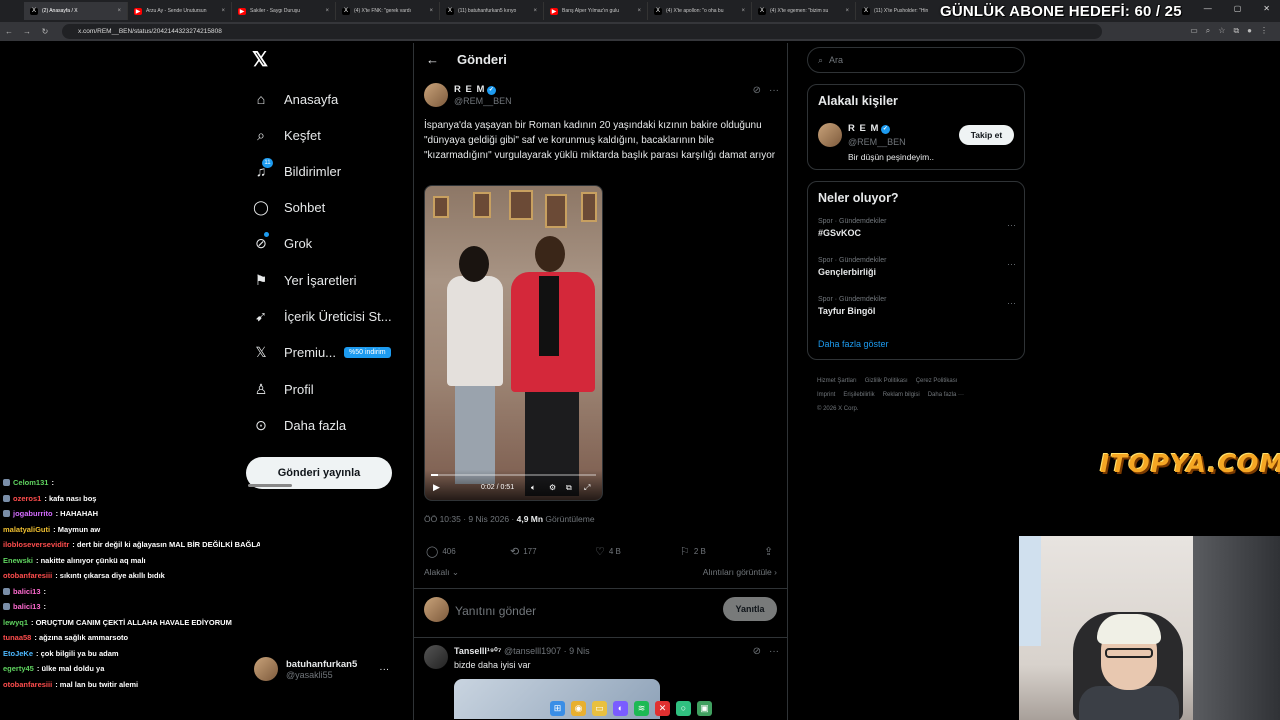  I want to click on star-icon: ☆, so click(1221, 31).